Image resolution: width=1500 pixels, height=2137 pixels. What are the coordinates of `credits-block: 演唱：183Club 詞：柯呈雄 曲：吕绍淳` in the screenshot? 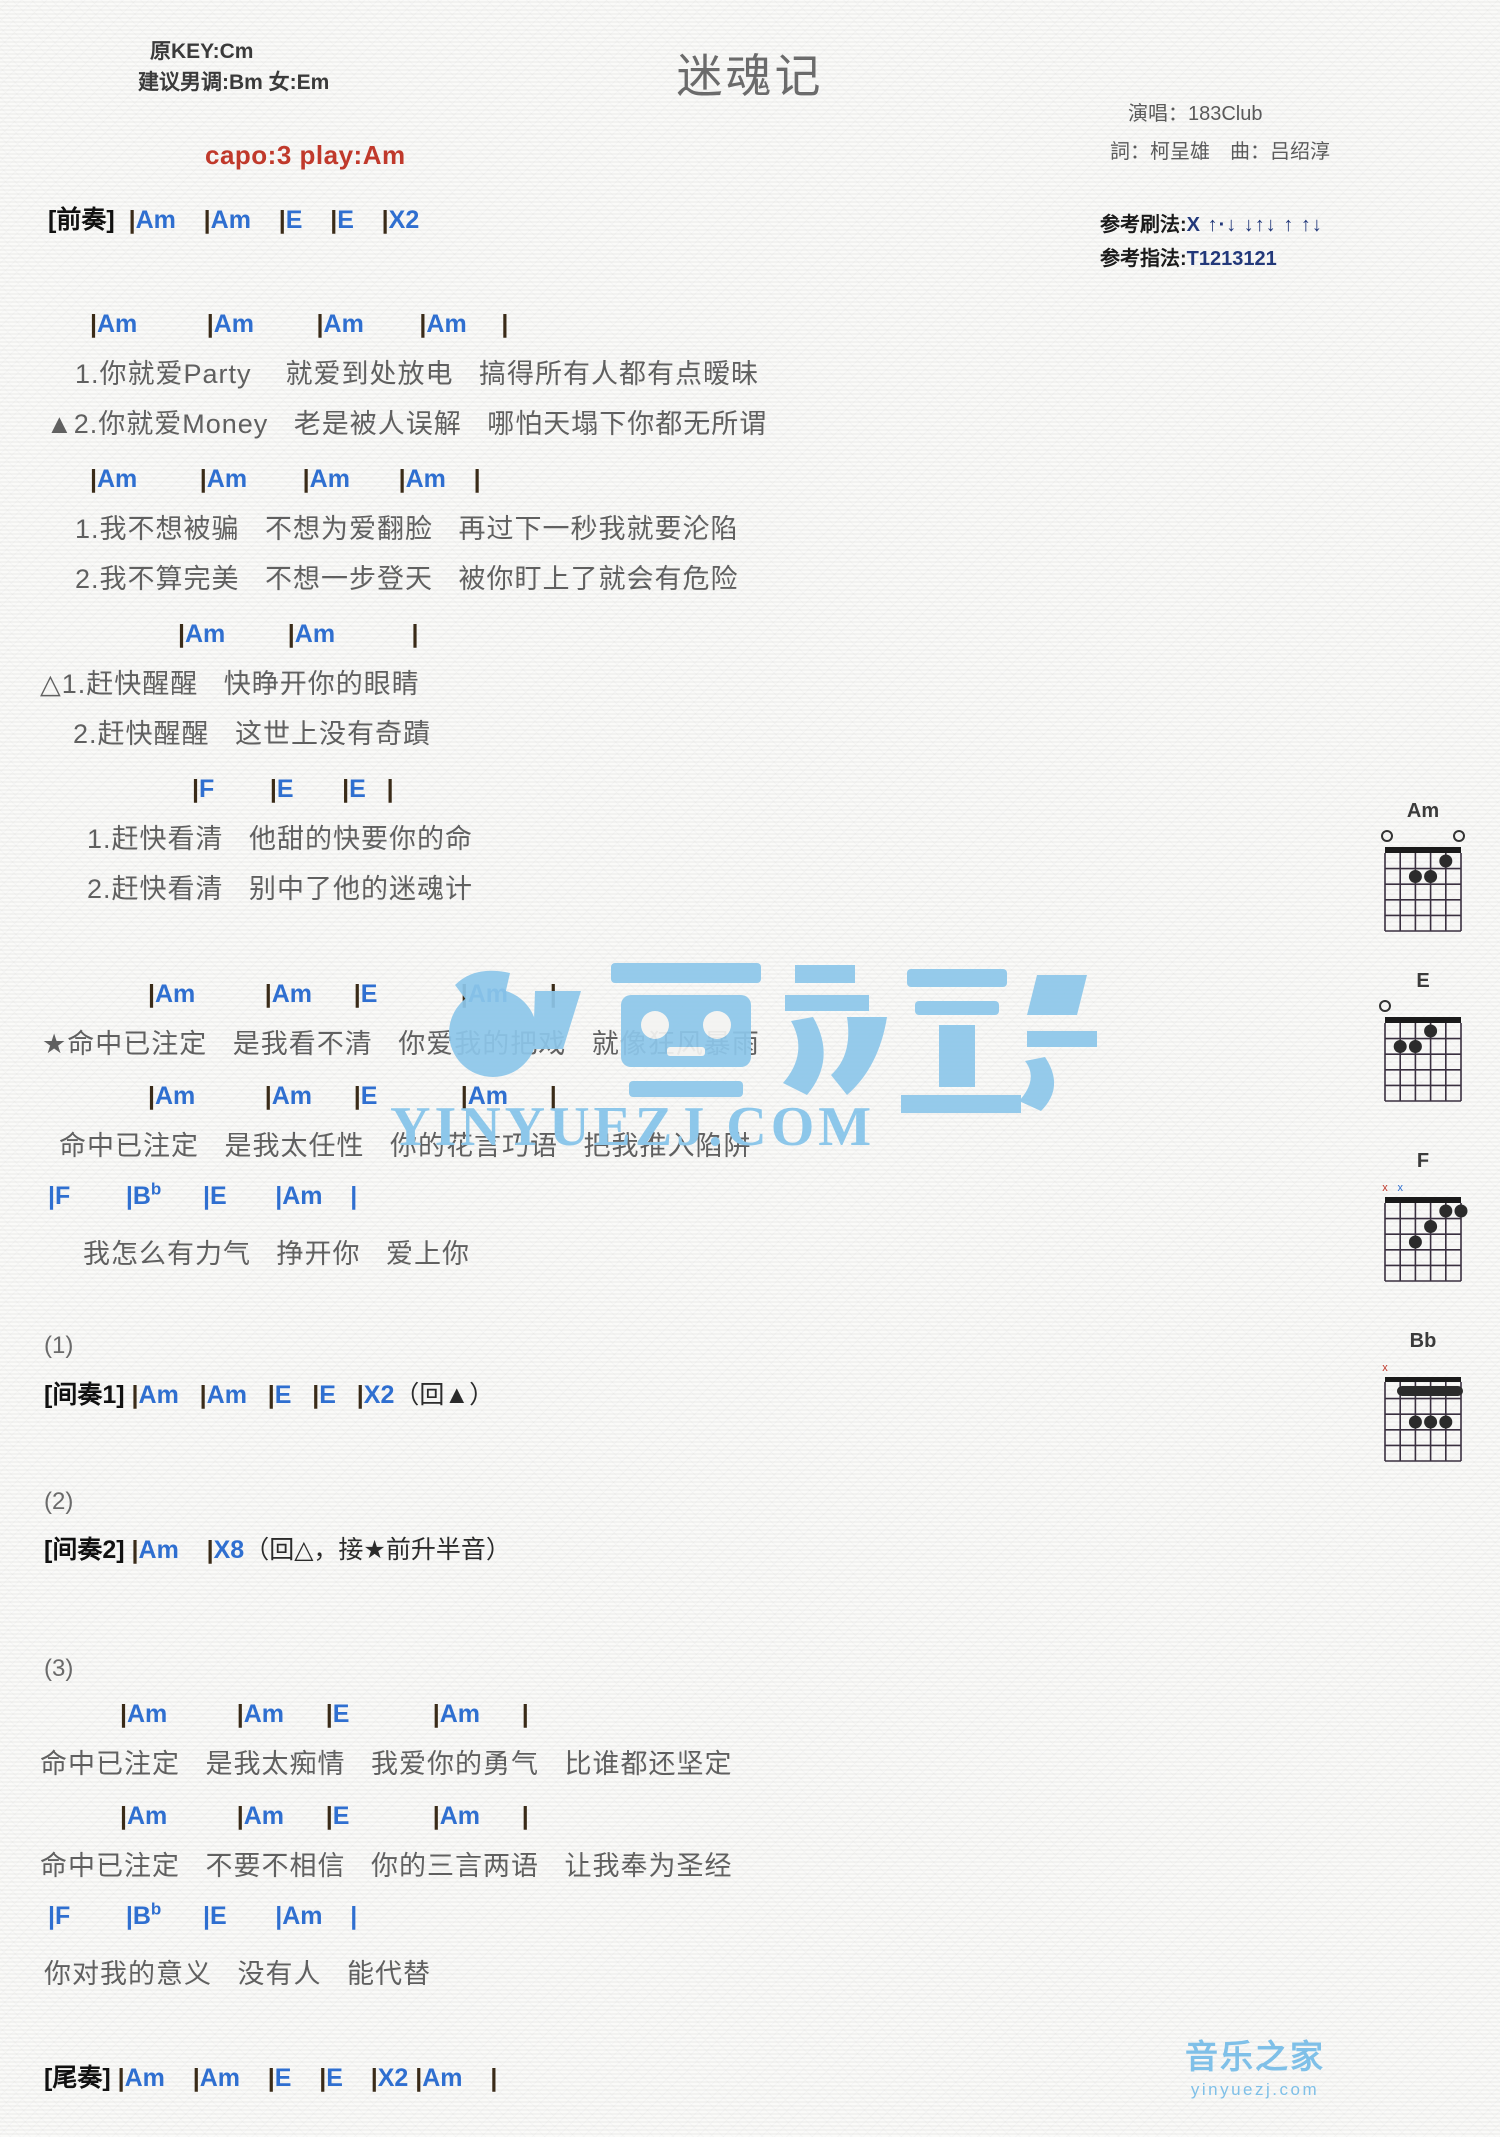 It's located at (1220, 133).